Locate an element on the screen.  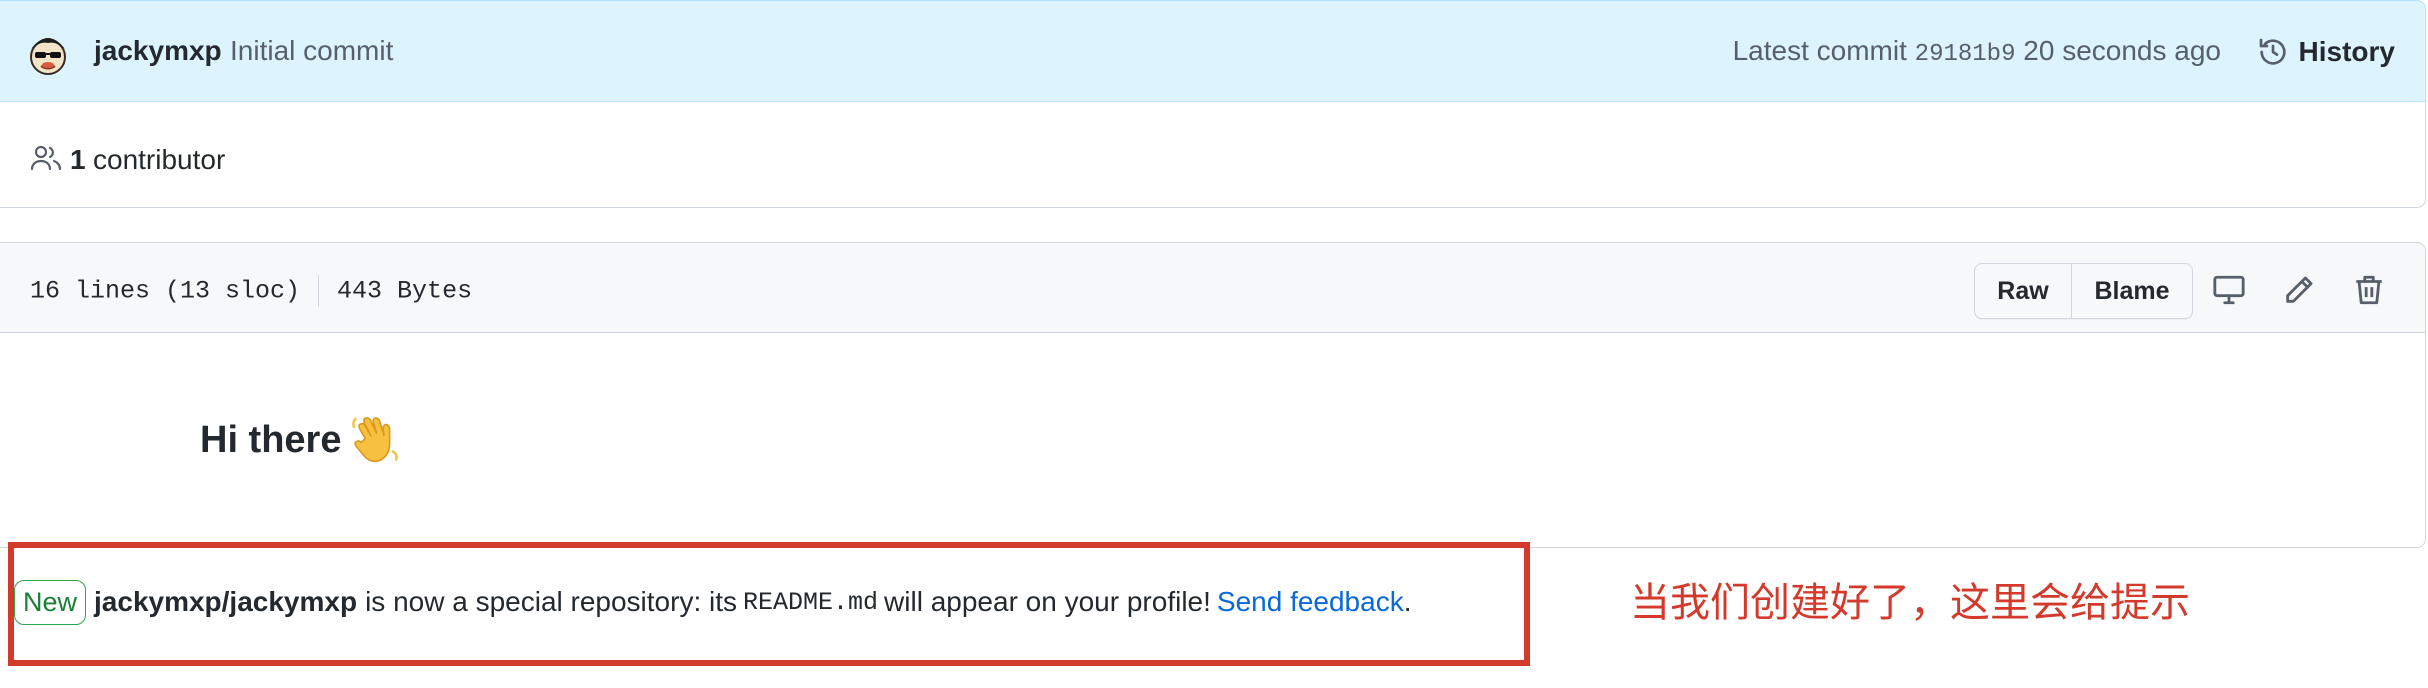
commit-message-link: Initial commit is located at coordinates (311, 51).